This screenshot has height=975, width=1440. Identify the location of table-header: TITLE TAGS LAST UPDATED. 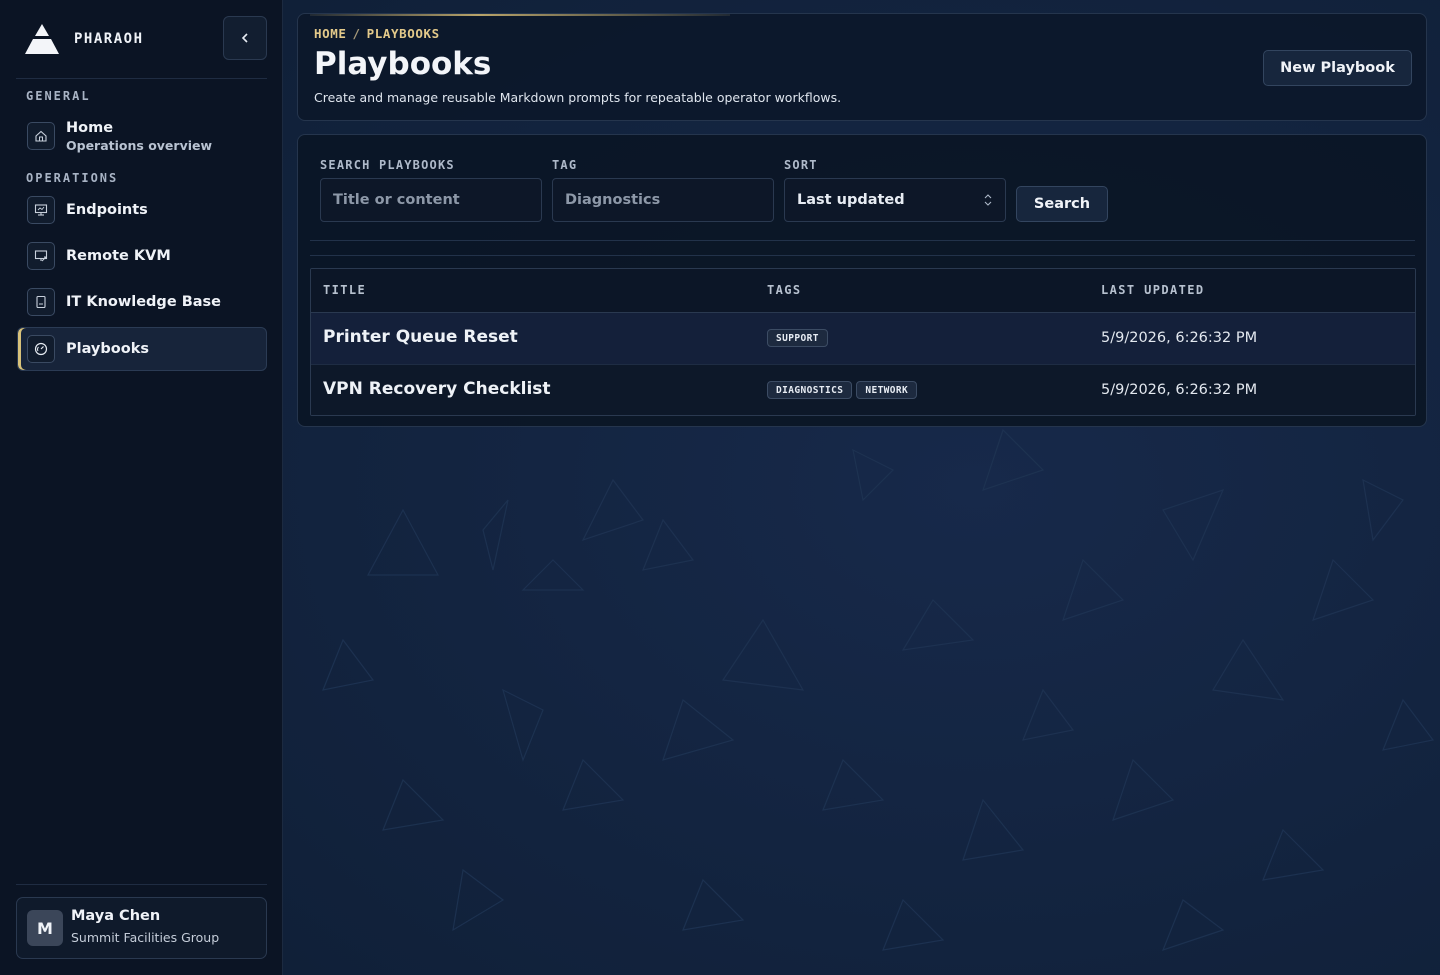
(863, 291).